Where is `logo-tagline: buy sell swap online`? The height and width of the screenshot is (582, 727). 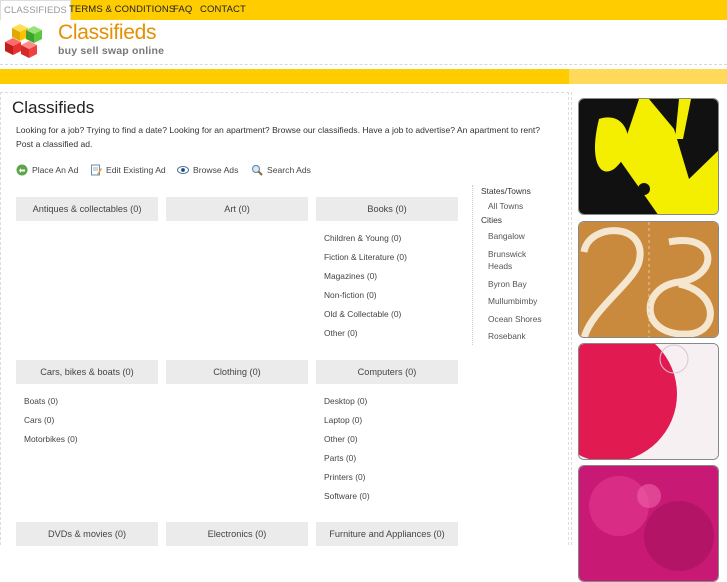
logo-tagline: buy sell swap online is located at coordinates (111, 51).